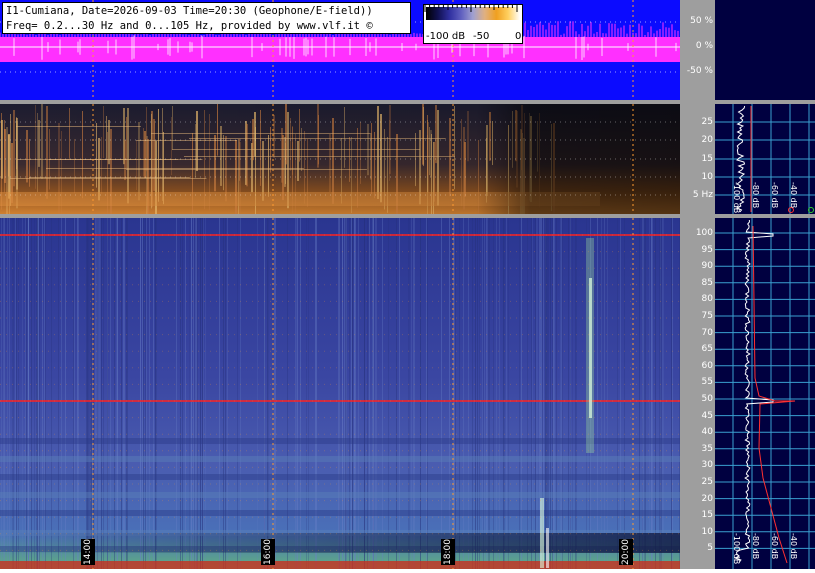 The image size is (815, 573). Describe the element at coordinates (481, 36) in the screenshot. I see `colorbar-label-mid: -50` at that location.